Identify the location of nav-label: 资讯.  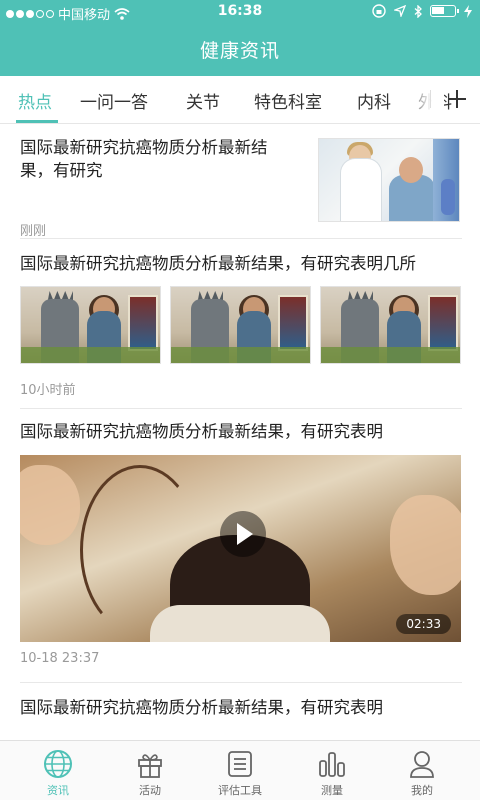
(58, 790).